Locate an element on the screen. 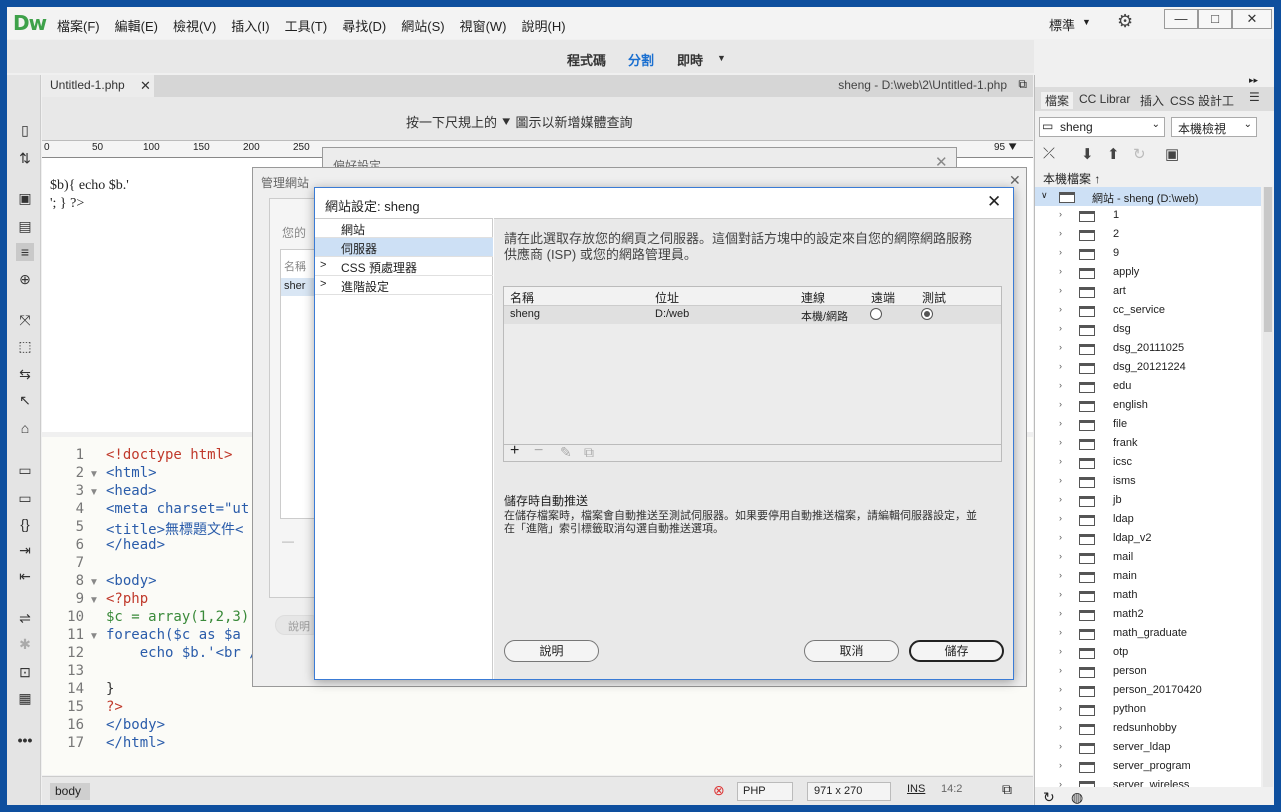 The height and width of the screenshot is (812, 1281). wrap-tag-icon: {} is located at coordinates (25, 524).